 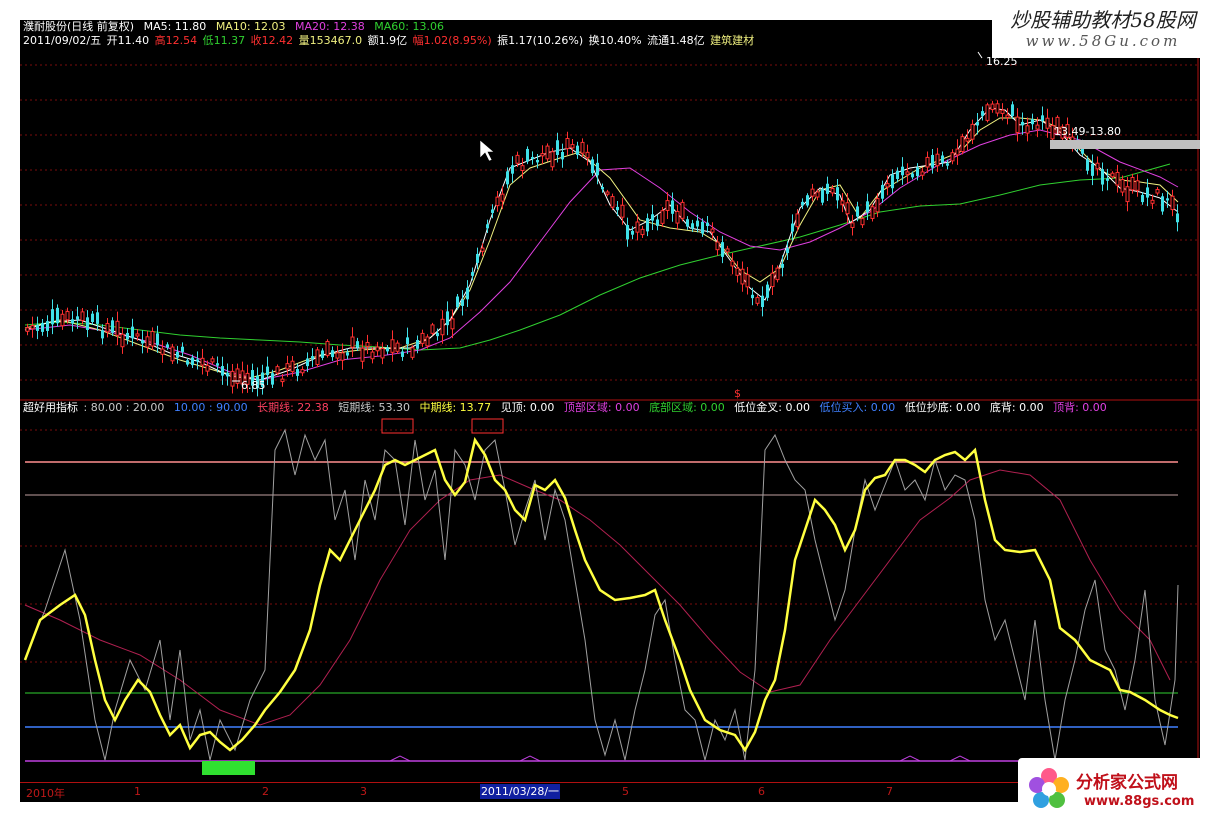 What do you see at coordinates (1117, 789) in the screenshot?
I see `watermark-88gs: 分析家公式网 www.88gs.com` at bounding box center [1117, 789].